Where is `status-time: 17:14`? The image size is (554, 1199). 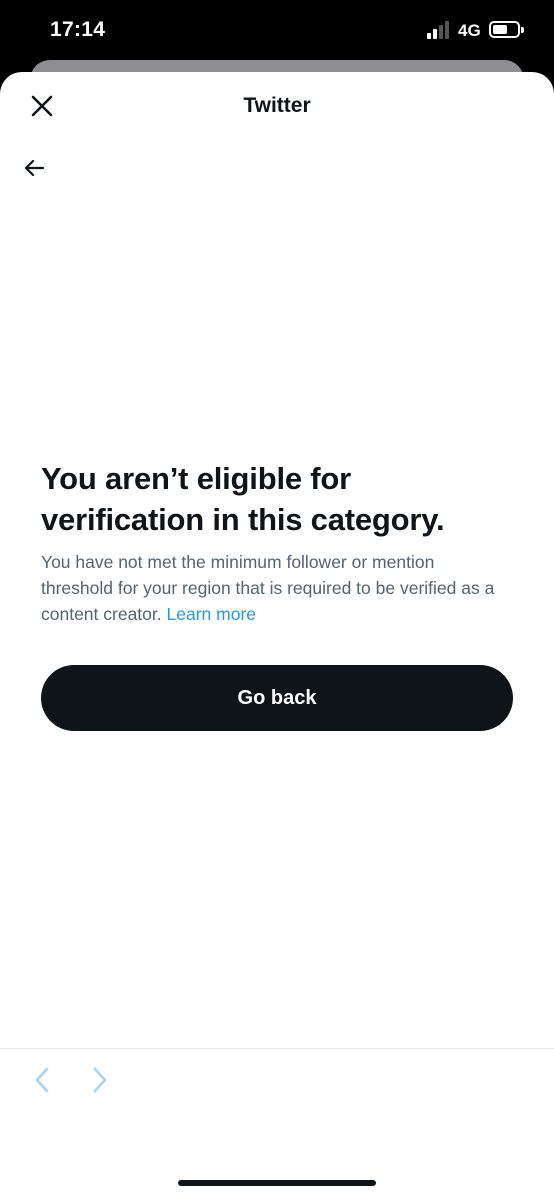 status-time: 17:14 is located at coordinates (78, 29).